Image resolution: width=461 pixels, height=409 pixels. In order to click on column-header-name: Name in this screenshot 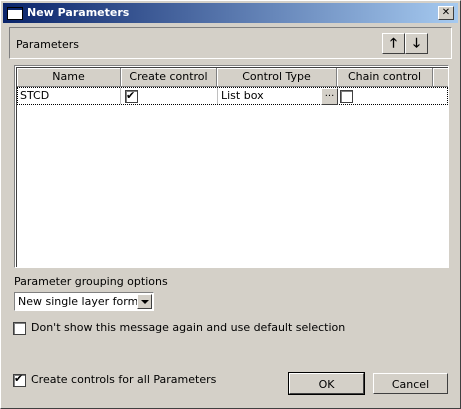, I will do `click(69, 77)`.